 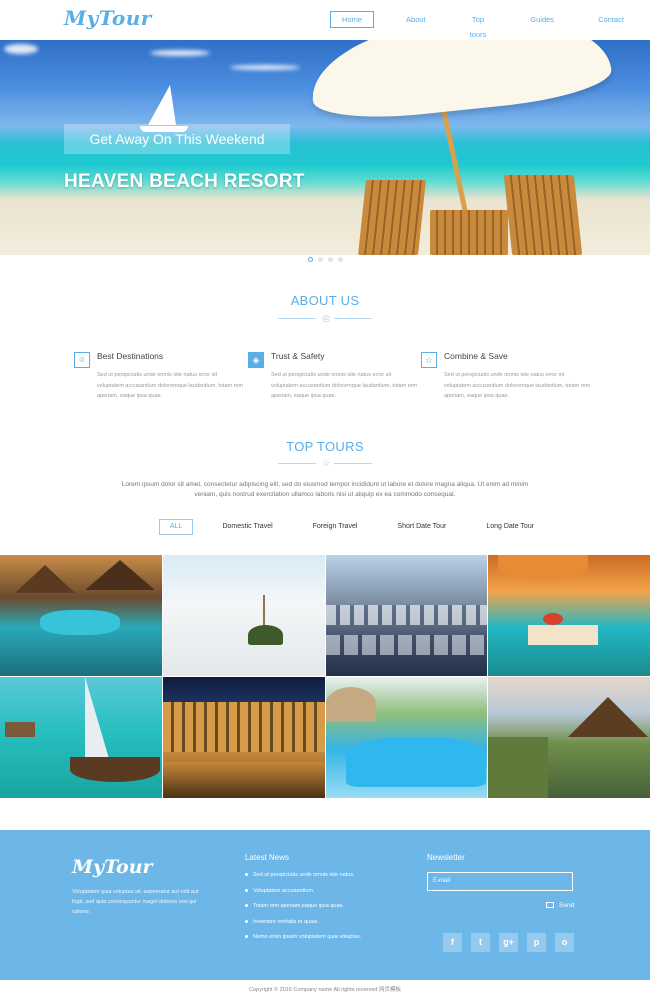 I want to click on instagram-icon: o, so click(x=564, y=942).